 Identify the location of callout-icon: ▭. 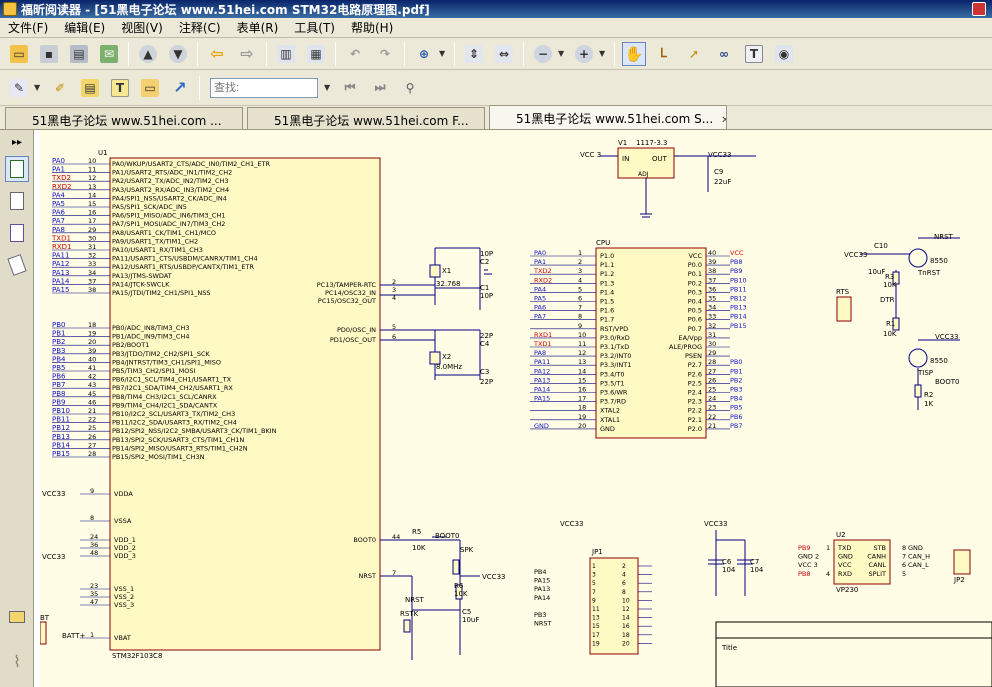
(150, 87).